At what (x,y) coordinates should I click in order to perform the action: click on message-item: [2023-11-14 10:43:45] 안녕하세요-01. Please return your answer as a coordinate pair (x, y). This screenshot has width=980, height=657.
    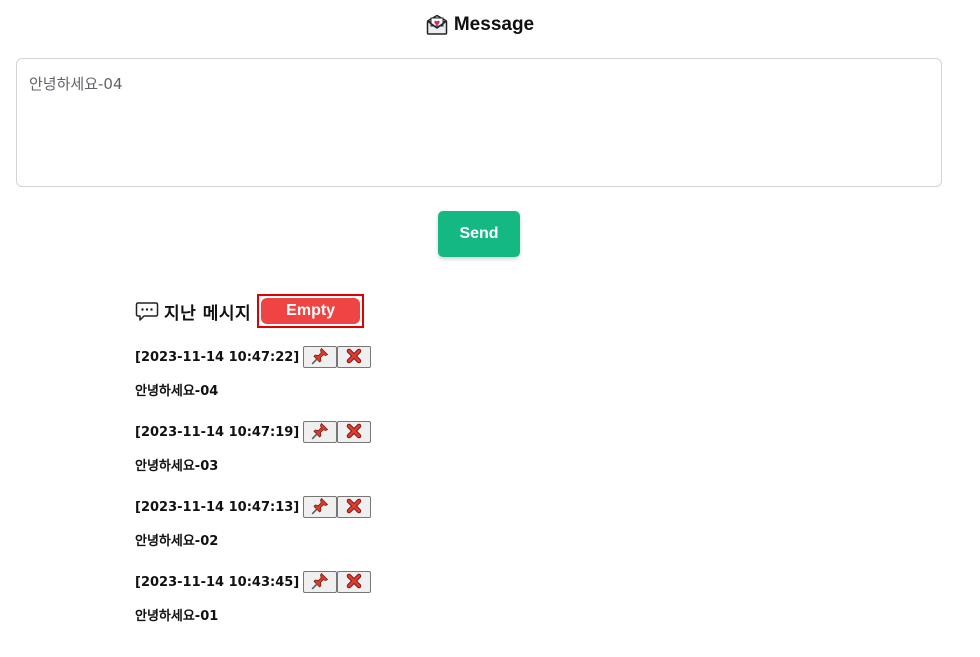
    Looking at the image, I should click on (253, 608).